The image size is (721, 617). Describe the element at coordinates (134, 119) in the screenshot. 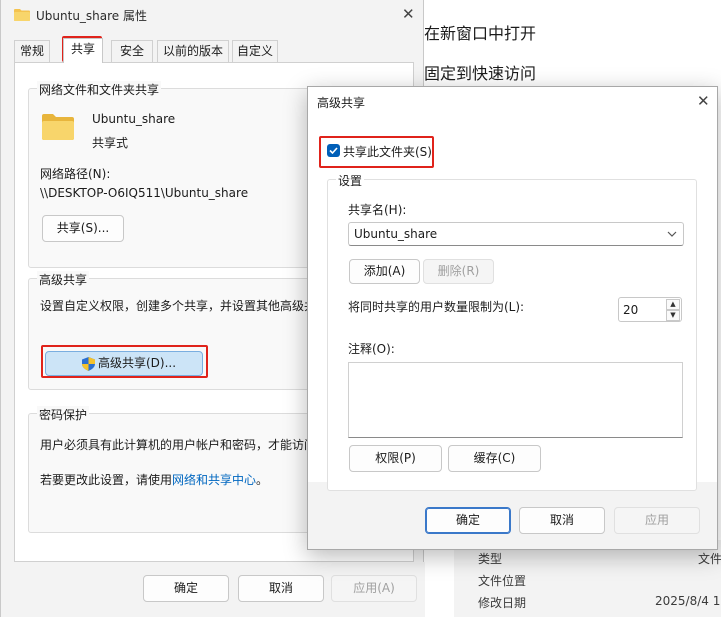

I see `folder-name: Ubuntu_share` at that location.